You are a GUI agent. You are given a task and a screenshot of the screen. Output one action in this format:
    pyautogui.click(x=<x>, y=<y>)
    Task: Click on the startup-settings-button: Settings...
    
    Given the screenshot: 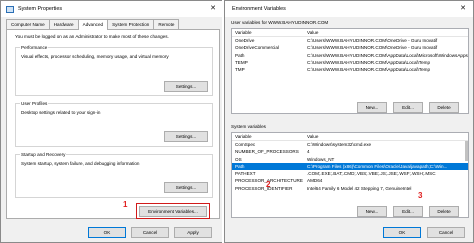 What is the action you would take?
    pyautogui.click(x=186, y=187)
    